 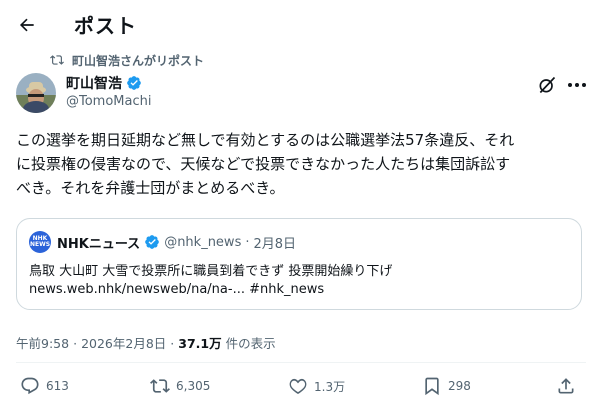 I want to click on like-count: 1.3万, so click(x=330, y=386).